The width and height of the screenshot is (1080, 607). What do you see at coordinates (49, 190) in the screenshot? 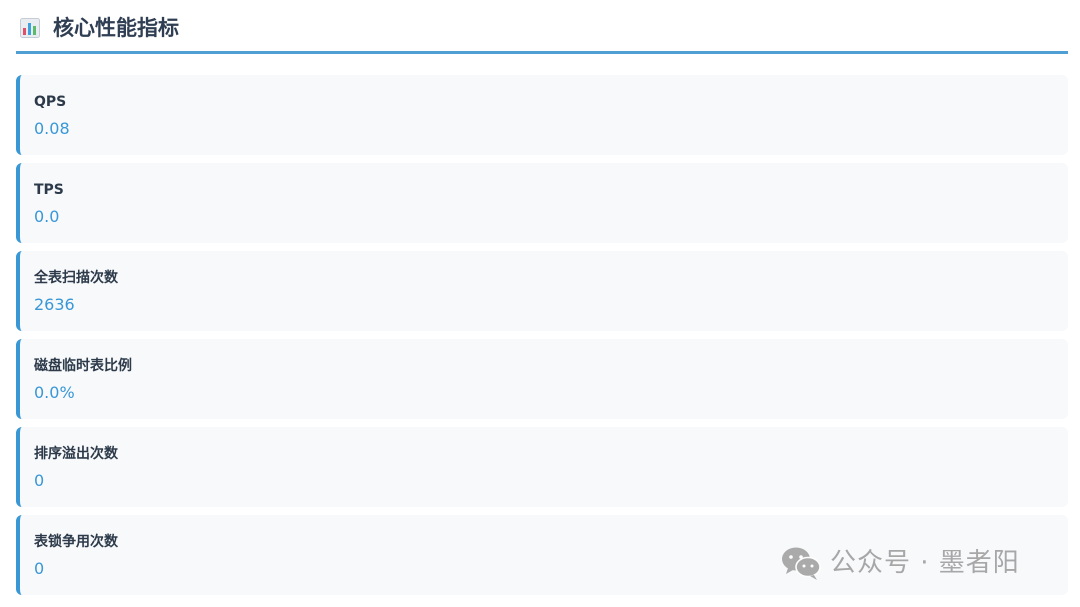
I see `metric-label: TPS` at bounding box center [49, 190].